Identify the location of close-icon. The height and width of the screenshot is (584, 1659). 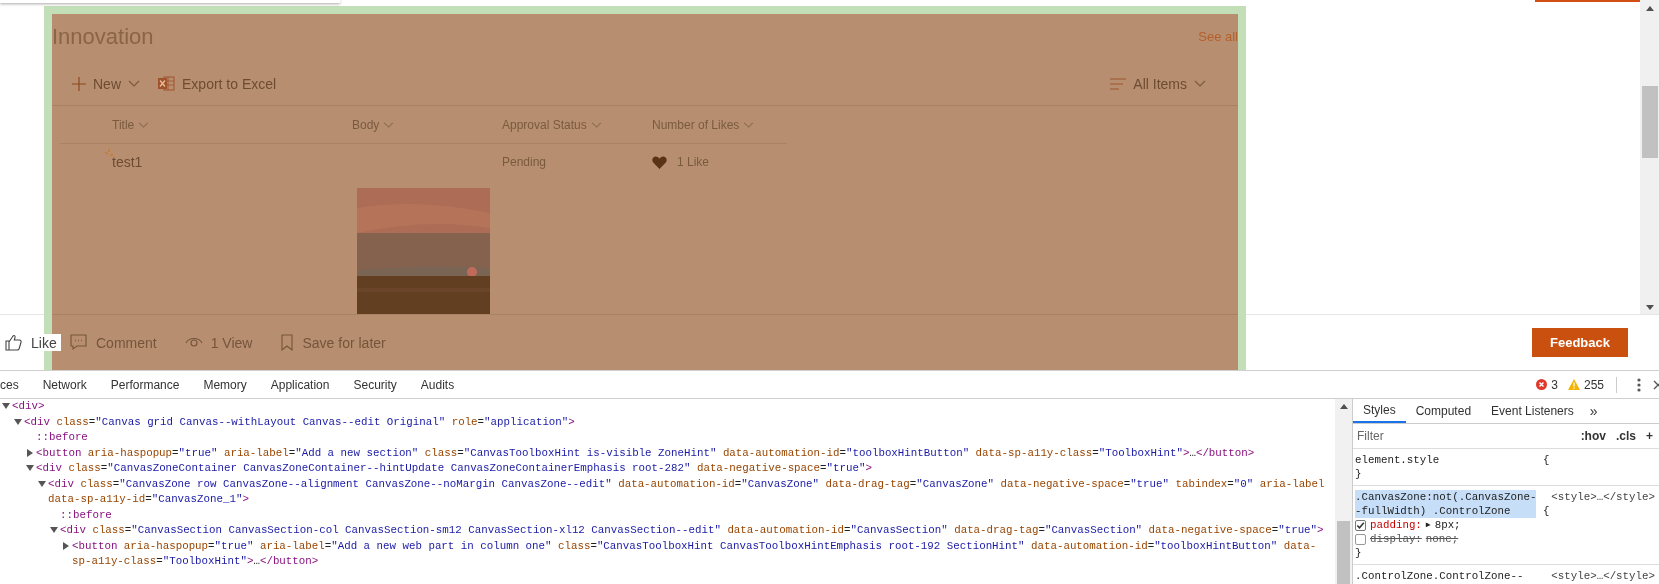
(1656, 384).